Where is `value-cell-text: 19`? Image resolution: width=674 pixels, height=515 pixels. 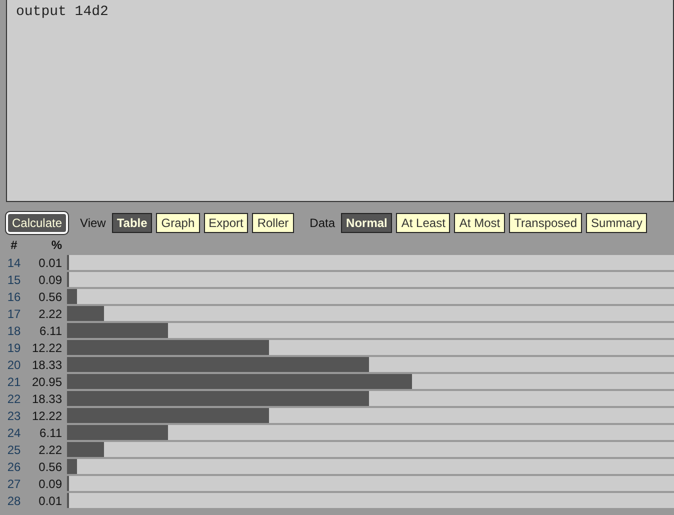 value-cell-text: 19 is located at coordinates (14, 348).